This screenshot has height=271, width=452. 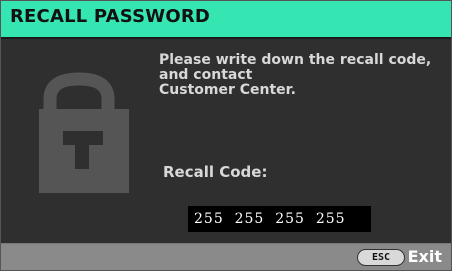 I want to click on message-line: Customer Center., so click(x=227, y=90).